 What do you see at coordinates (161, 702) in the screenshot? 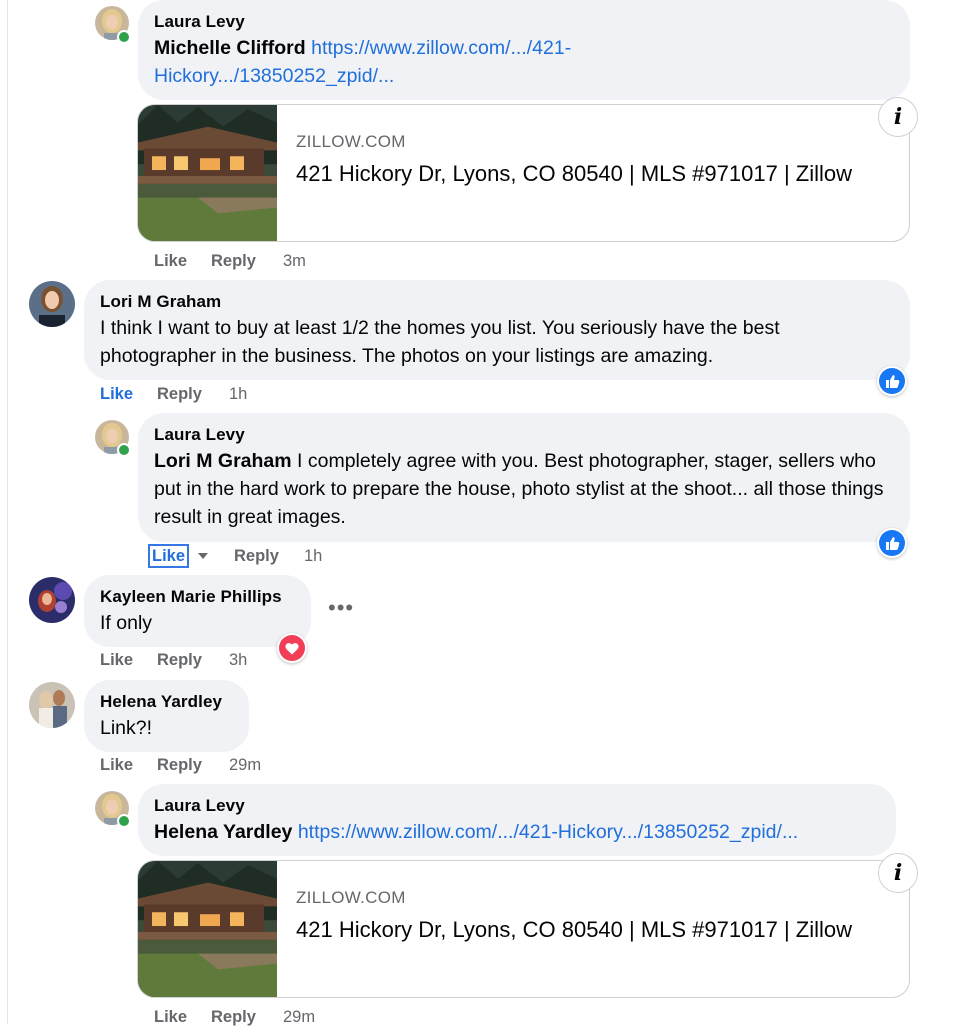
I see `comment-author: Helena Yardley` at bounding box center [161, 702].